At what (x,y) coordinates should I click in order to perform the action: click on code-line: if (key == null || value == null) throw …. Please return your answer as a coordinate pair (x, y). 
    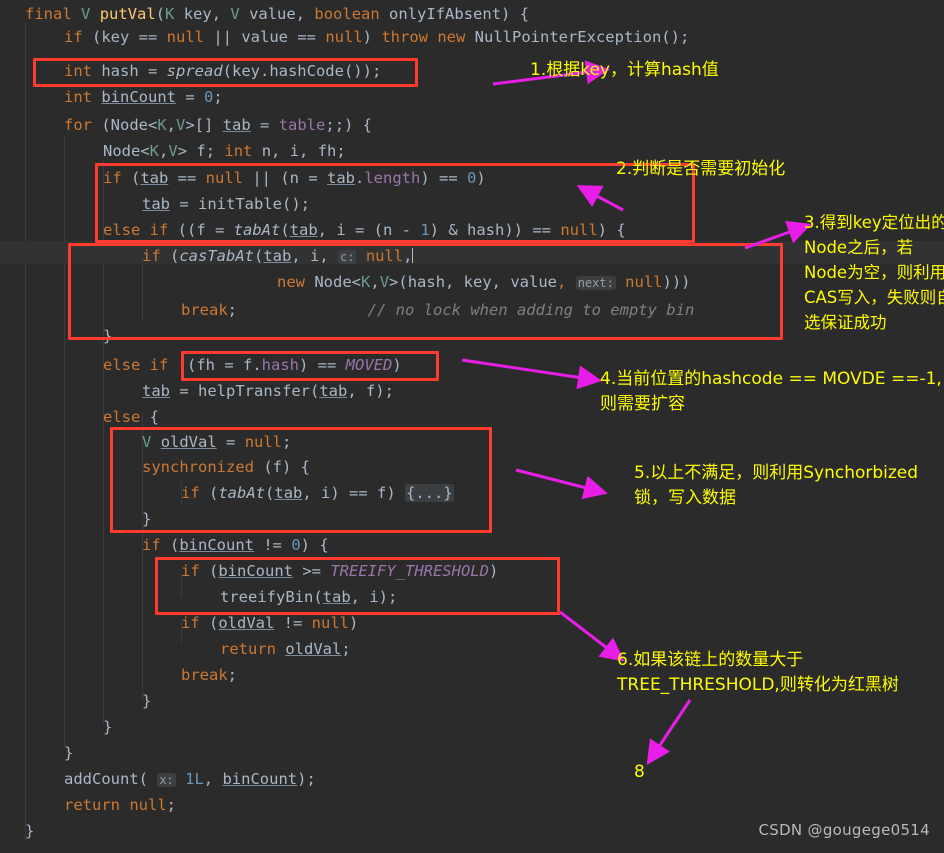
    Looking at the image, I should click on (377, 37).